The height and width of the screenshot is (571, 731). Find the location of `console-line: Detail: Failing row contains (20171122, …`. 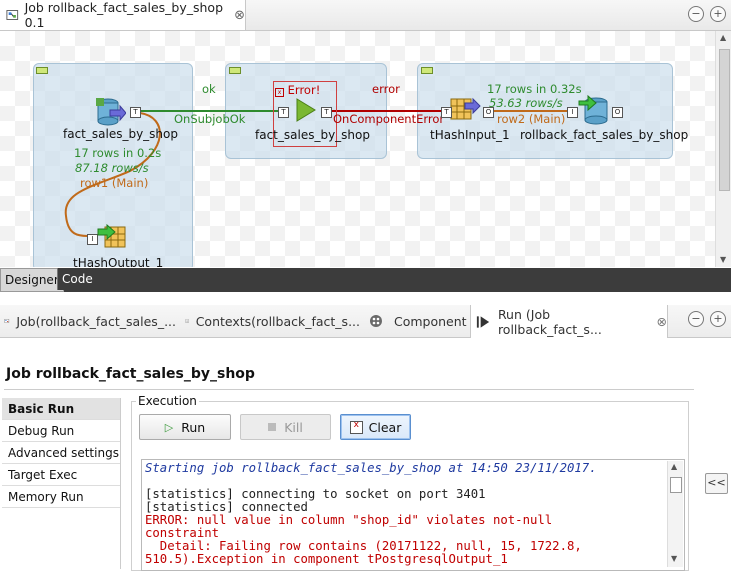

console-line: Detail: Failing row contains (20171122, … is located at coordinates (363, 546).